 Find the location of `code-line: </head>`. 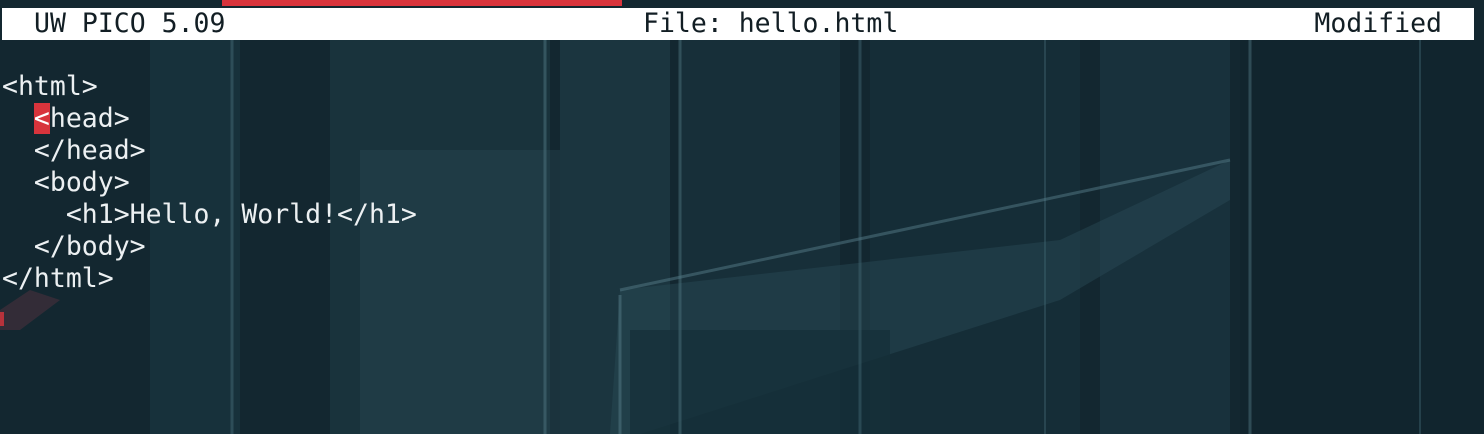

code-line: </head> is located at coordinates (737, 151).